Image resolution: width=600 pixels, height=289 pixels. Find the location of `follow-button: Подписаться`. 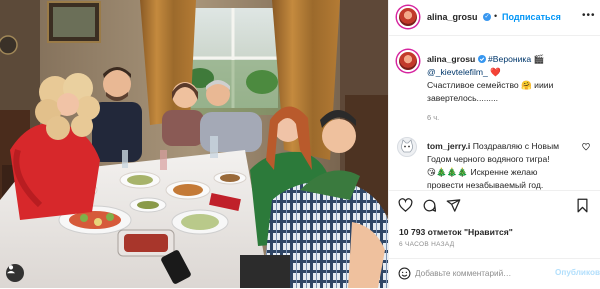

follow-button: Подписаться is located at coordinates (531, 17).